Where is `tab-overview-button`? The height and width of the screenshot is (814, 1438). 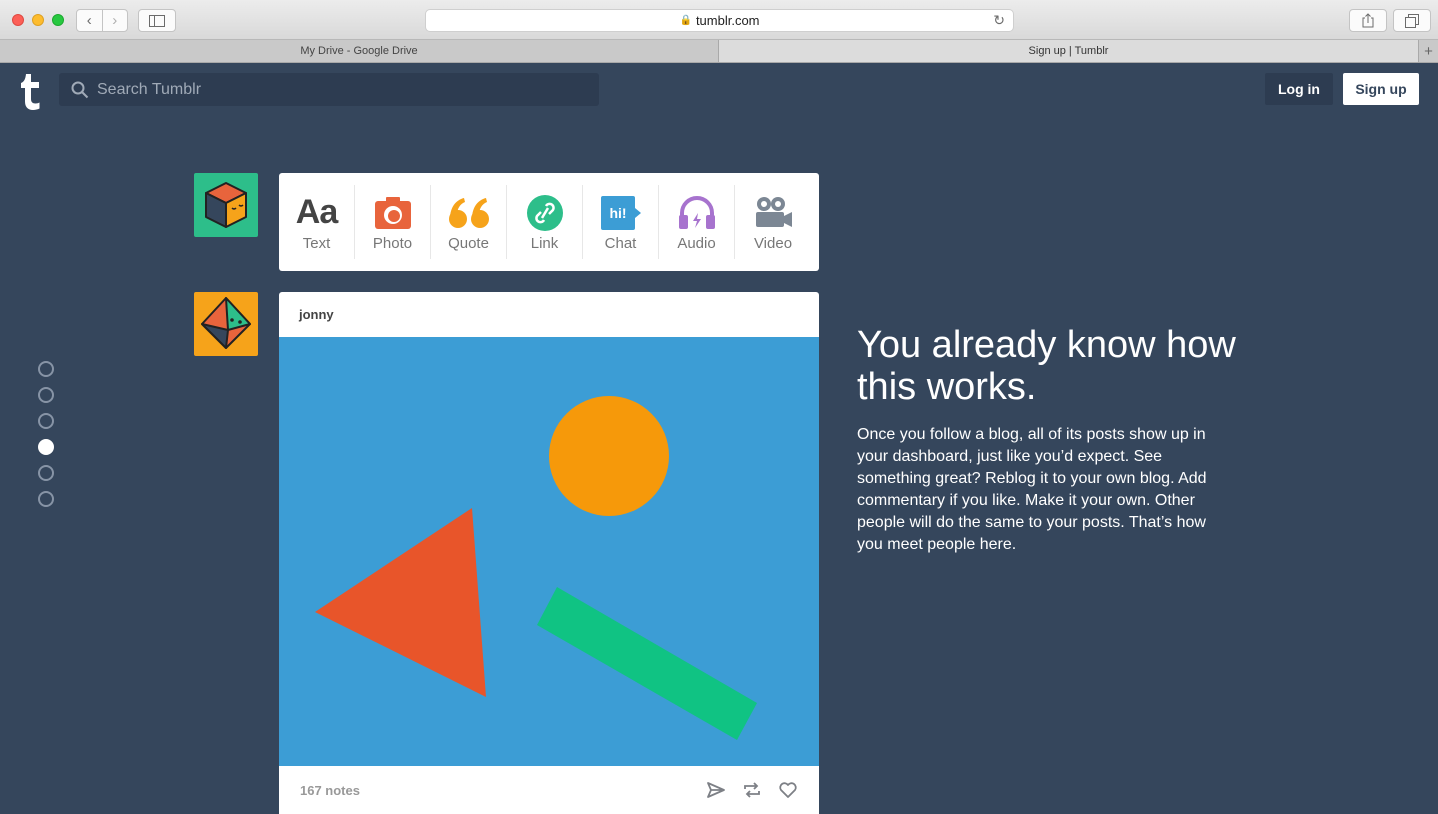
tab-overview-button is located at coordinates (1412, 20).